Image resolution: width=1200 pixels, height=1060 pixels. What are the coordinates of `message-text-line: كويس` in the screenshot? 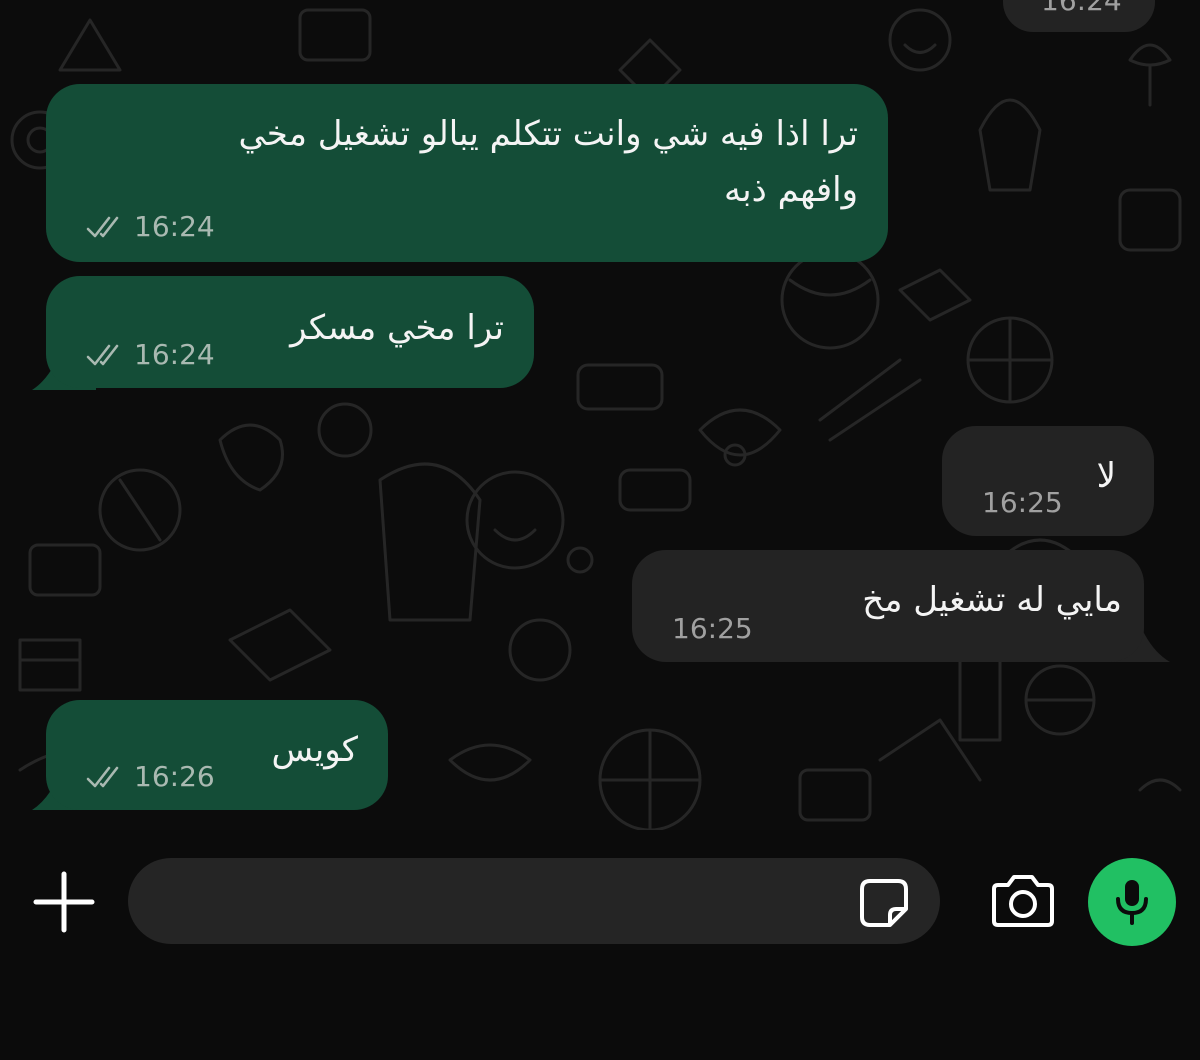 It's located at (314, 750).